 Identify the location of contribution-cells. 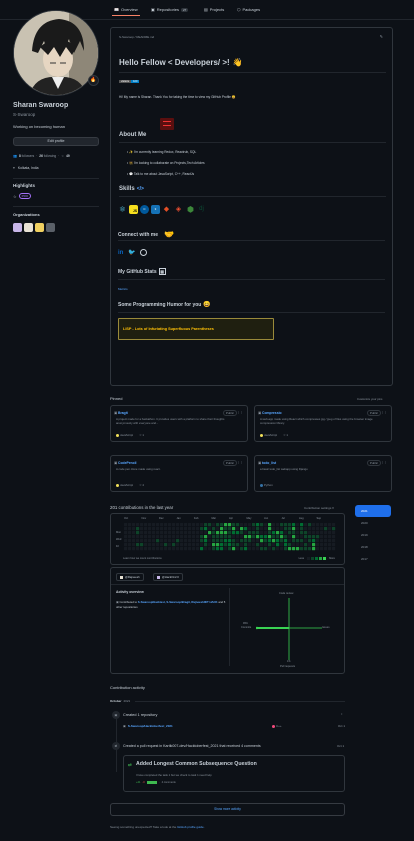
(231, 538).